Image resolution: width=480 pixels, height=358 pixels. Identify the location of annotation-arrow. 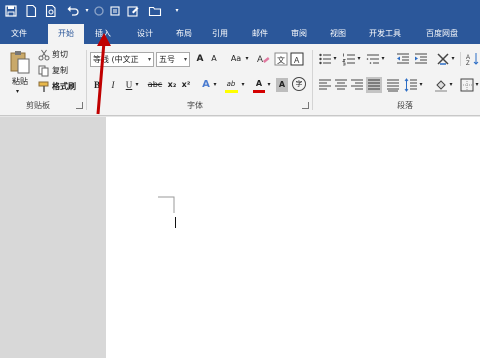
(103, 74).